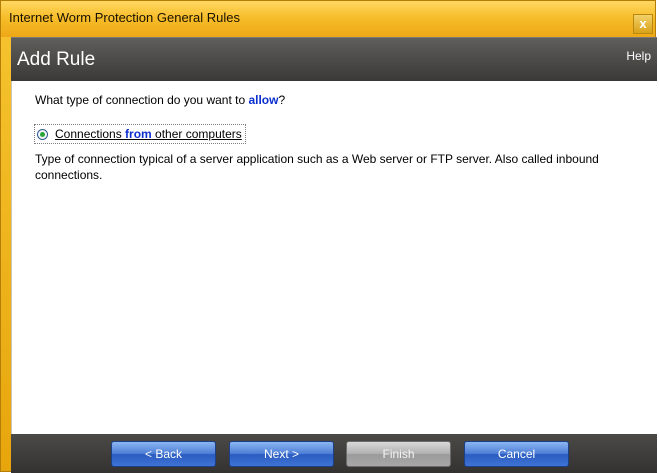 The width and height of the screenshot is (659, 473). Describe the element at coordinates (163, 454) in the screenshot. I see `back-button: < Back` at that location.